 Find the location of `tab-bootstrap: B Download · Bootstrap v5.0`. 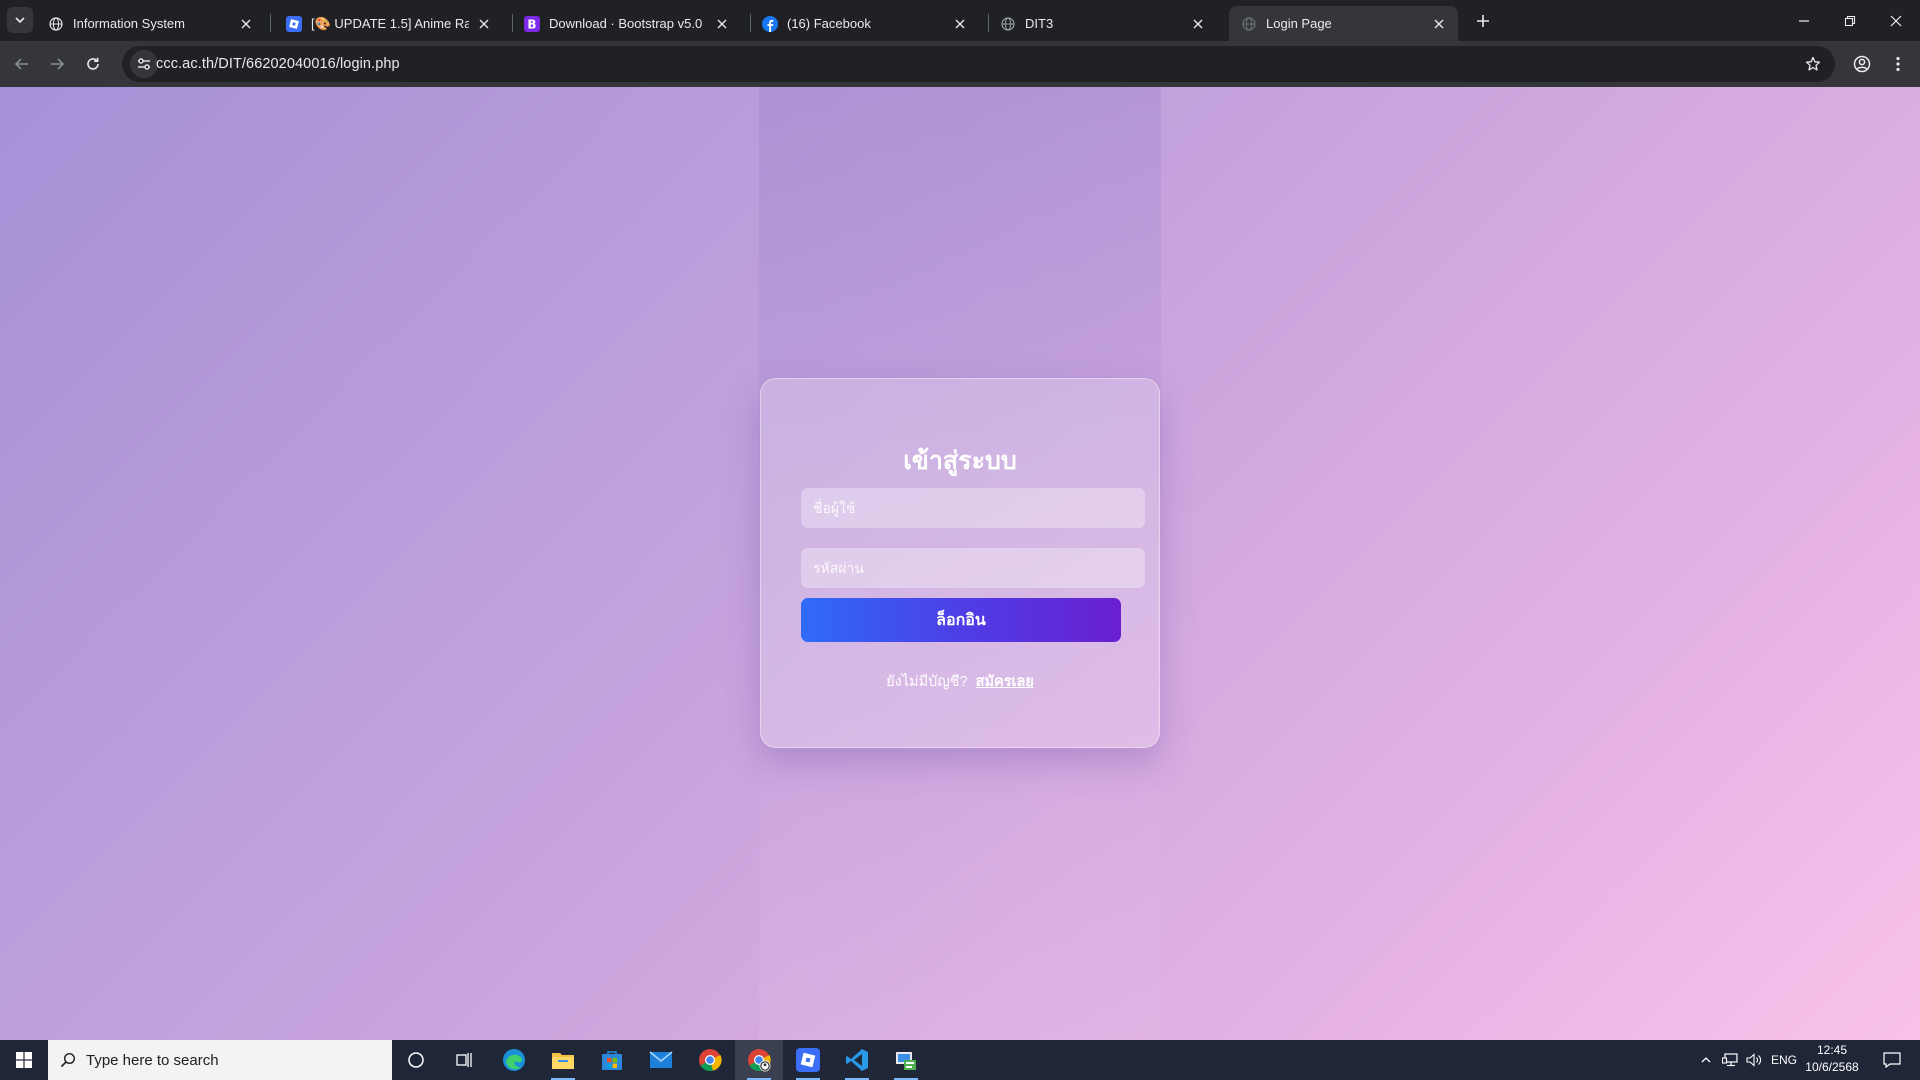

tab-bootstrap: B Download · Bootstrap v5.0 is located at coordinates (626, 23).